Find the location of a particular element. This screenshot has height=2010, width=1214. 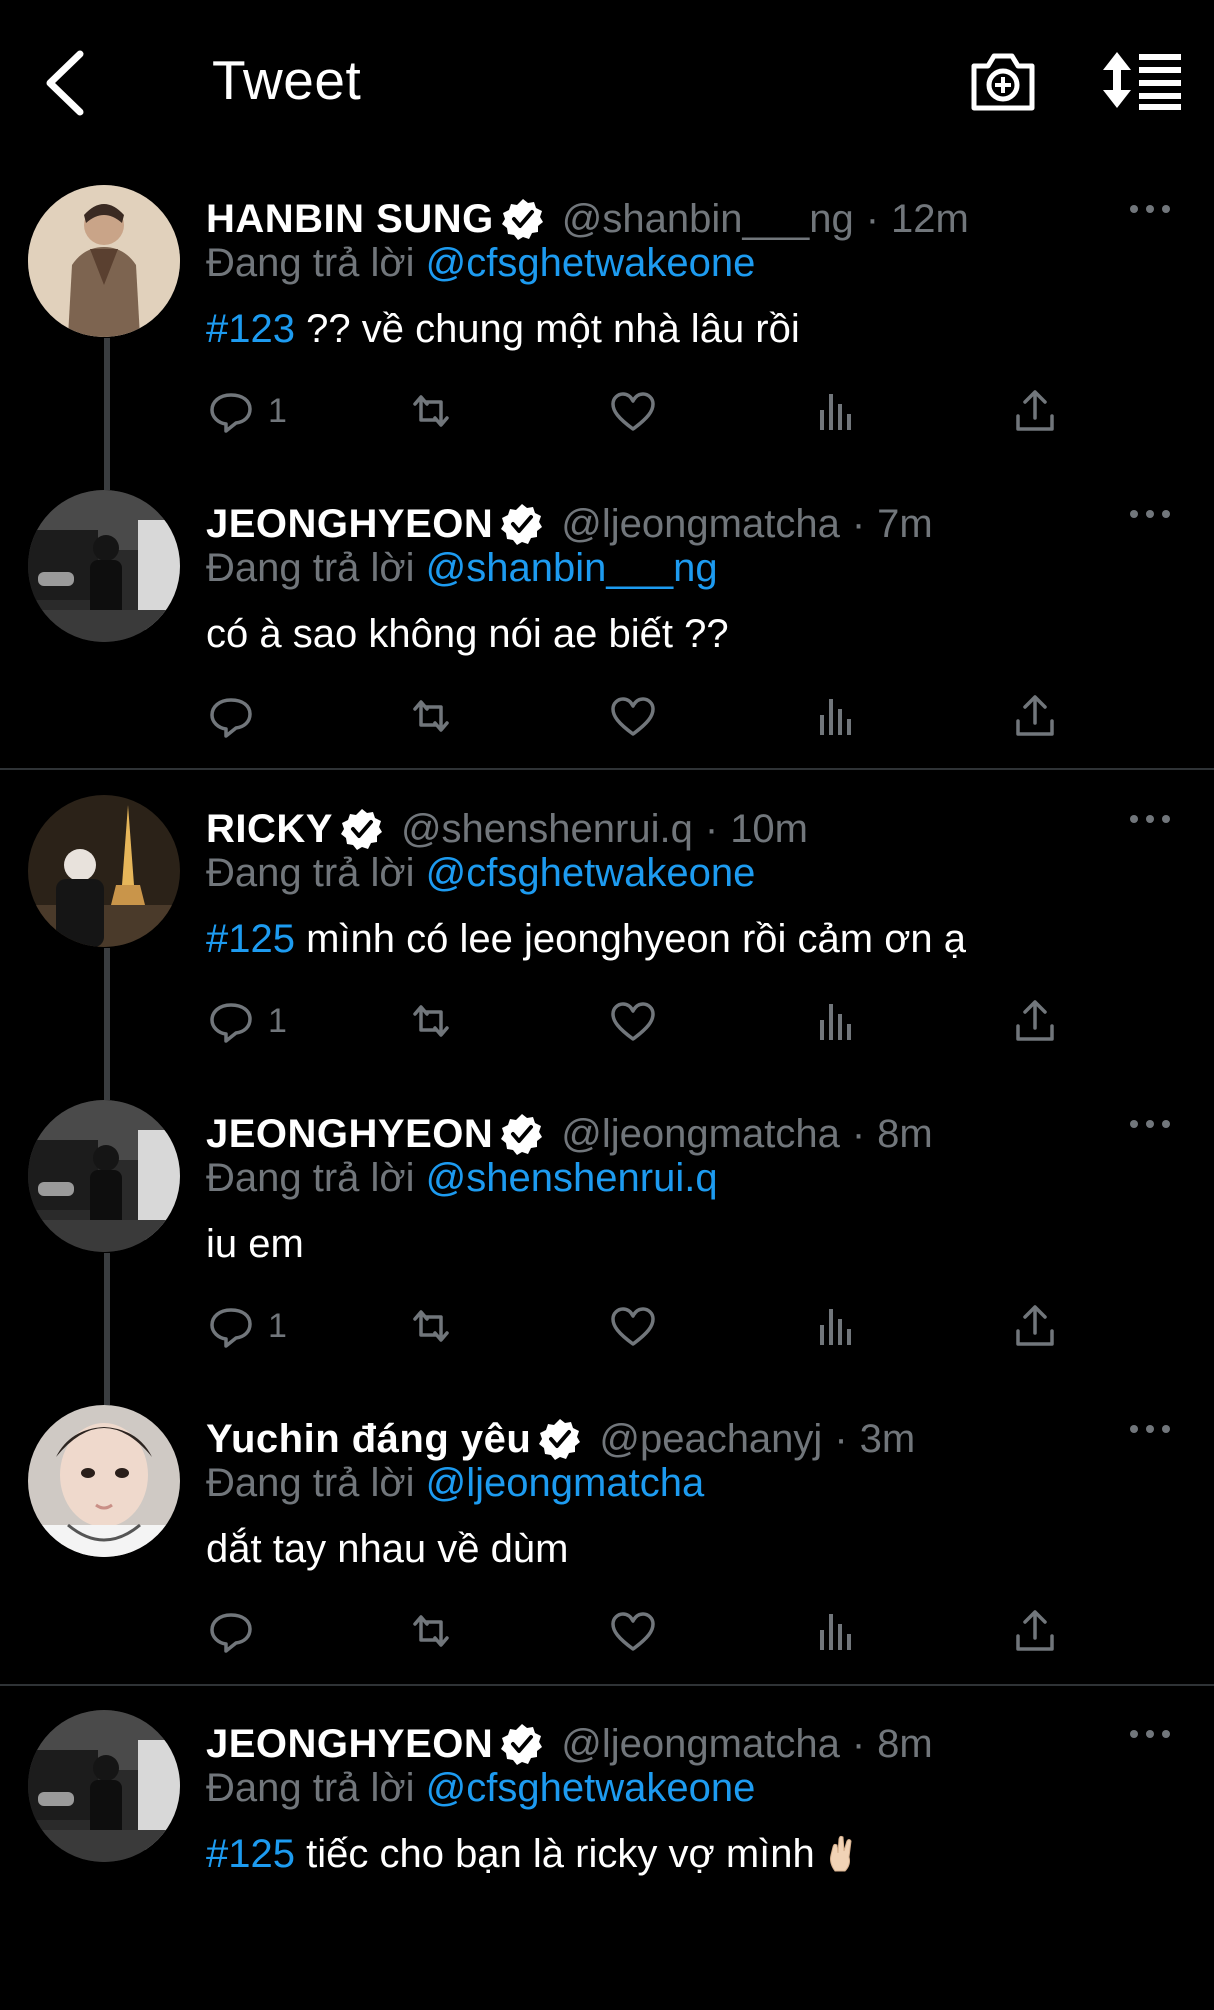

header: Tweet is located at coordinates (607, 85).